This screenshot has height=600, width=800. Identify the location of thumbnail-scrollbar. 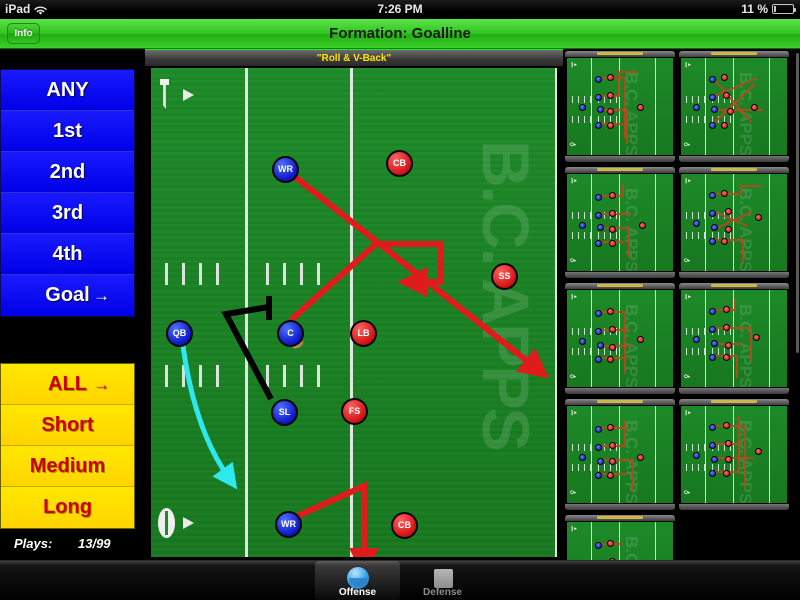
(797, 203).